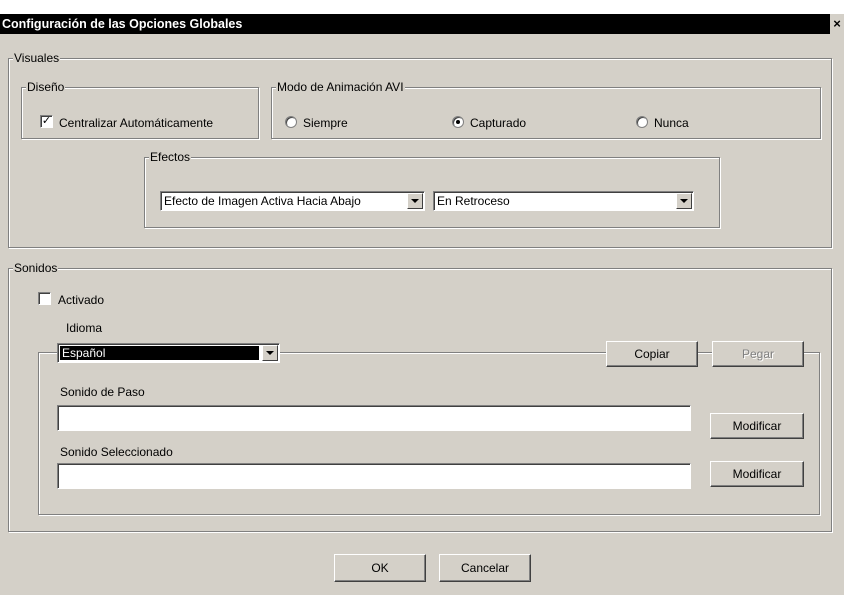 The image size is (844, 595). Describe the element at coordinates (170, 157) in the screenshot. I see `efectos-legend: Efectos` at that location.